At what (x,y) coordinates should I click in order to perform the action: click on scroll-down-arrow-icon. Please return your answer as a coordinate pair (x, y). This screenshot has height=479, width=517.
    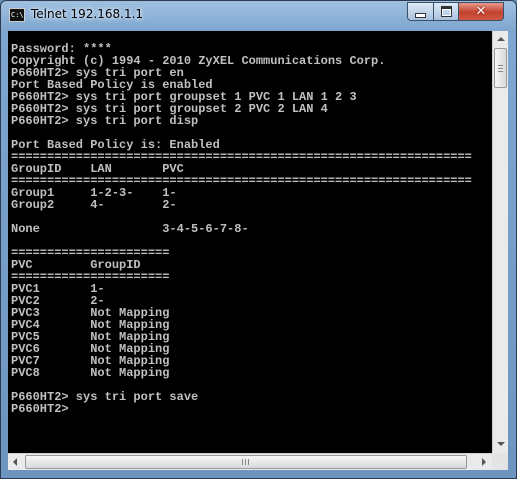
    Looking at the image, I should click on (501, 444).